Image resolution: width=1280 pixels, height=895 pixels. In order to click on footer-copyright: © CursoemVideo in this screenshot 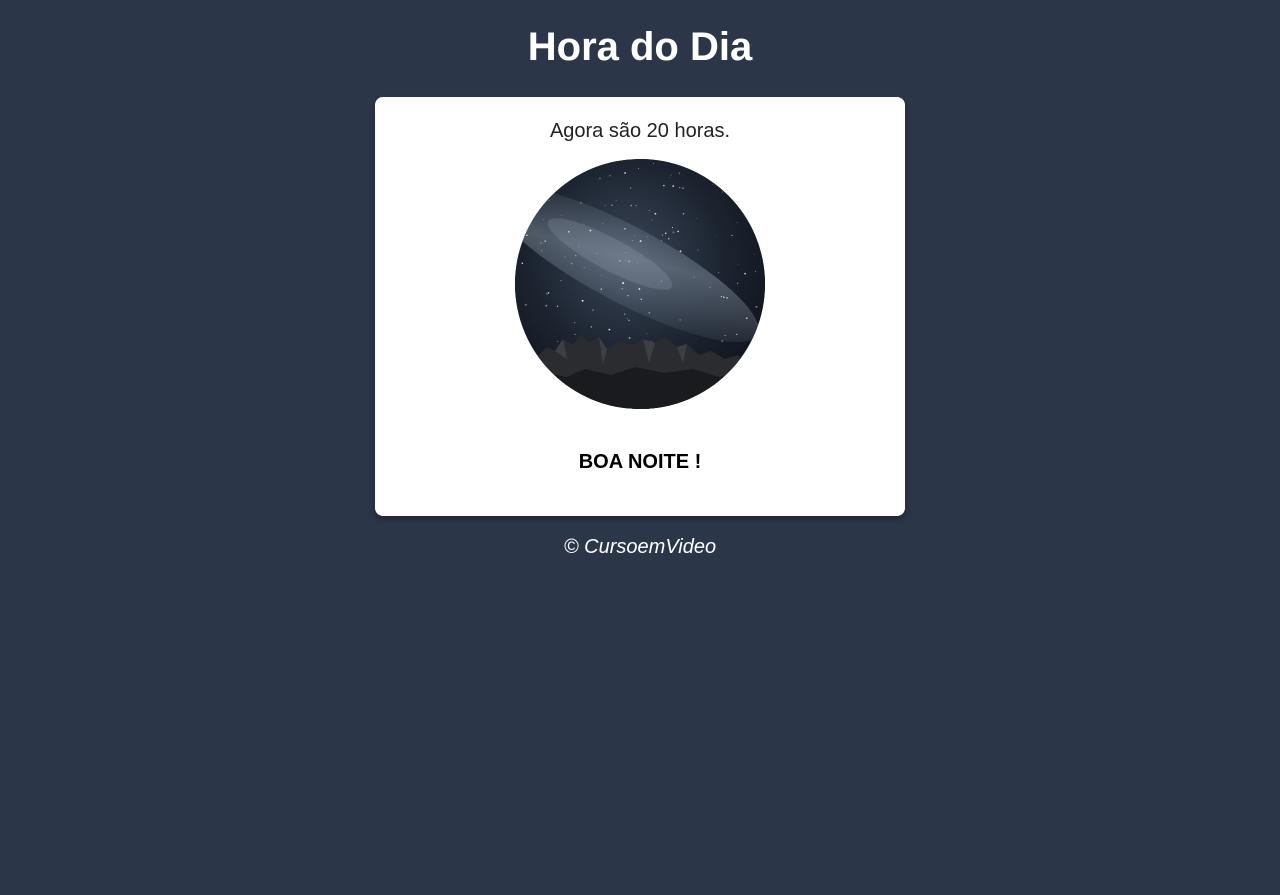, I will do `click(640, 547)`.